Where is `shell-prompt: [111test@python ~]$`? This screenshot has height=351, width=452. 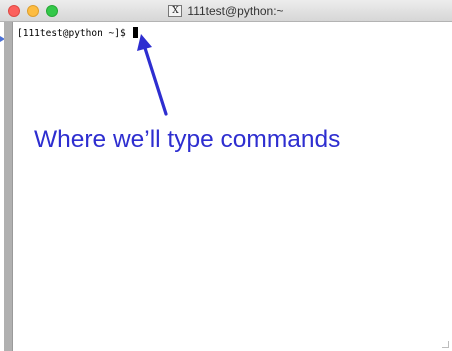 shell-prompt: [111test@python ~]$ is located at coordinates (71, 33).